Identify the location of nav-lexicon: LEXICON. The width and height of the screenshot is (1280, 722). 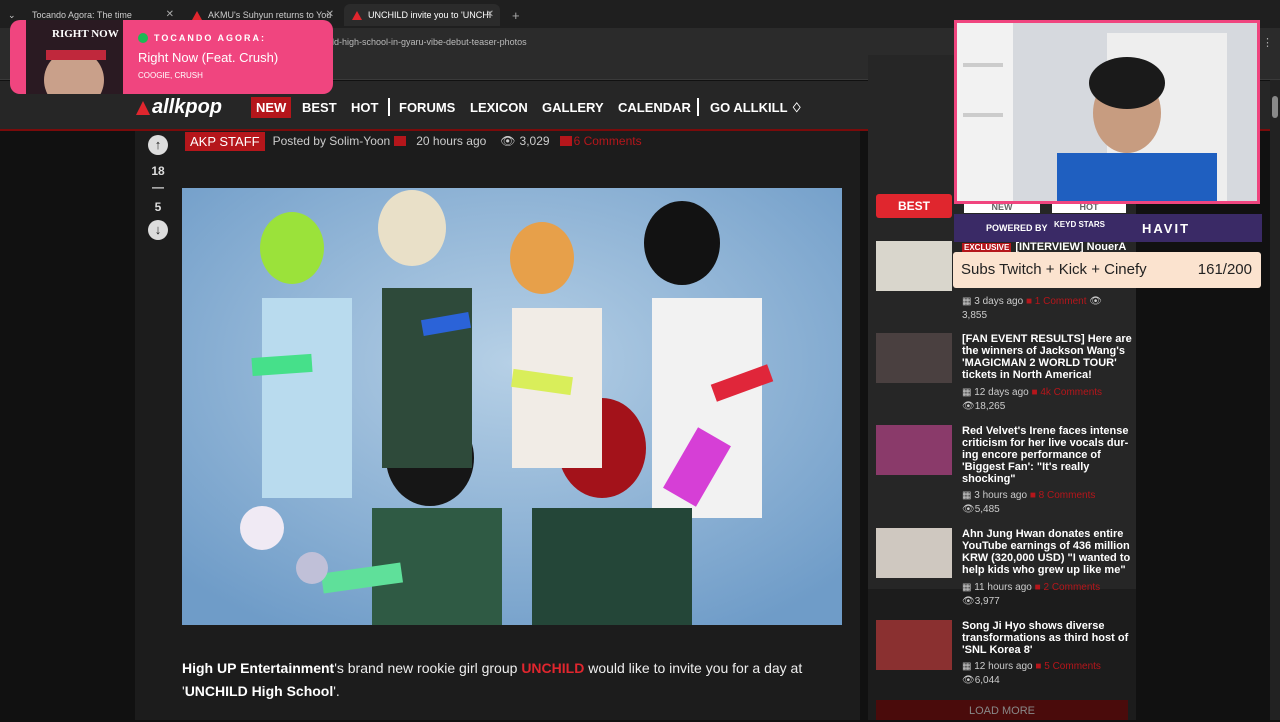
(499, 107).